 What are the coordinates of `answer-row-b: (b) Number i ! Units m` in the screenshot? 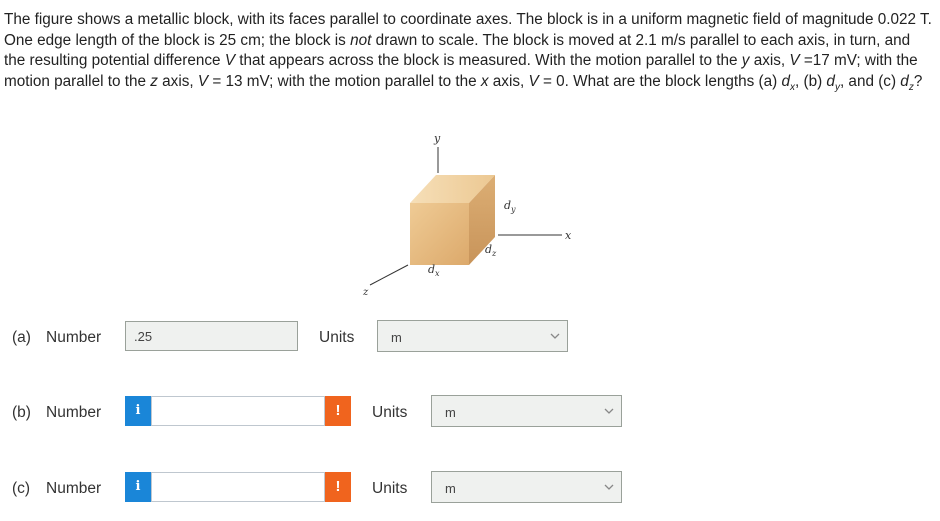 It's located at (470, 412).